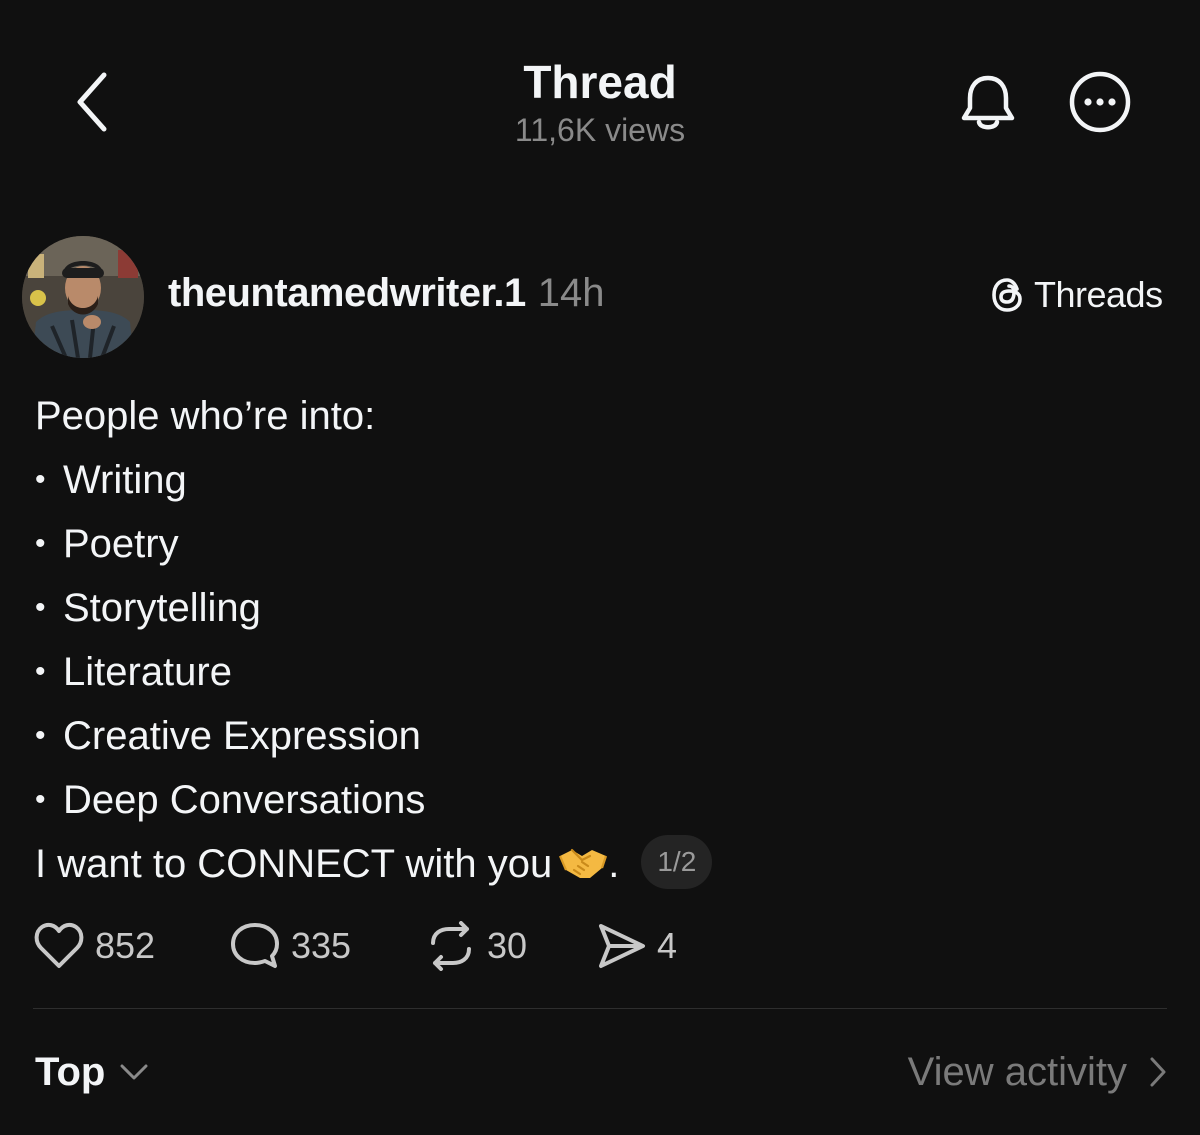 The width and height of the screenshot is (1200, 1135). I want to click on threads-badge-label: Threads, so click(1098, 294).